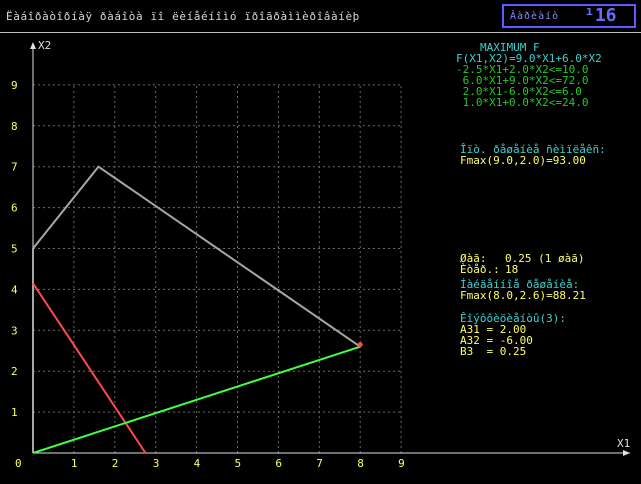  I want to click on y-tick-label: 2, so click(14, 371).